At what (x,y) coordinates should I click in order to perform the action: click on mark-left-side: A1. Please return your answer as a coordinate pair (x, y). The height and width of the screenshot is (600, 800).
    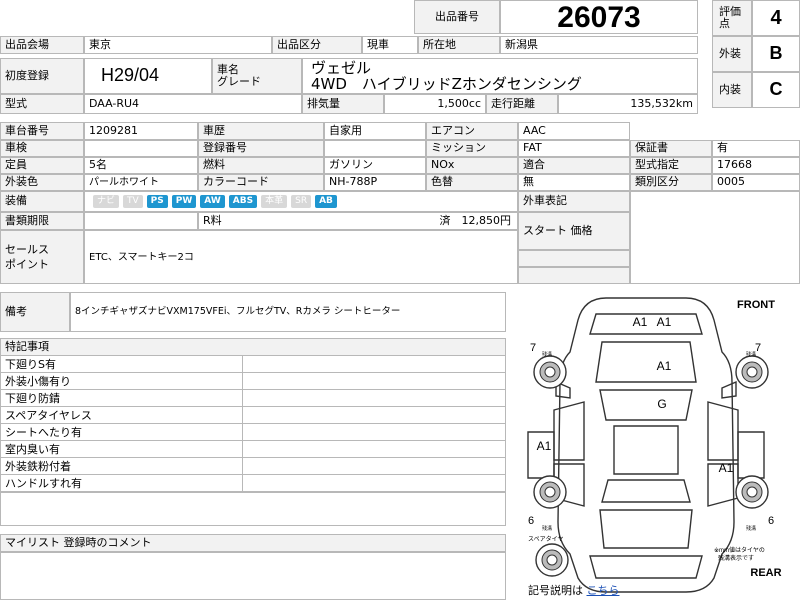
    Looking at the image, I should click on (544, 446).